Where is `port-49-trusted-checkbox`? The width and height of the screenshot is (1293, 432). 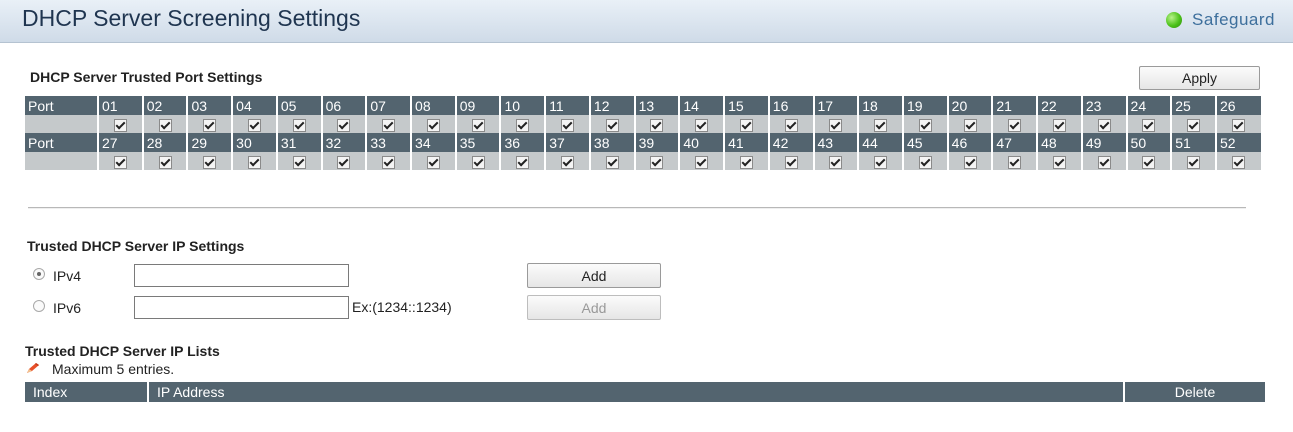 port-49-trusted-checkbox is located at coordinates (1104, 162).